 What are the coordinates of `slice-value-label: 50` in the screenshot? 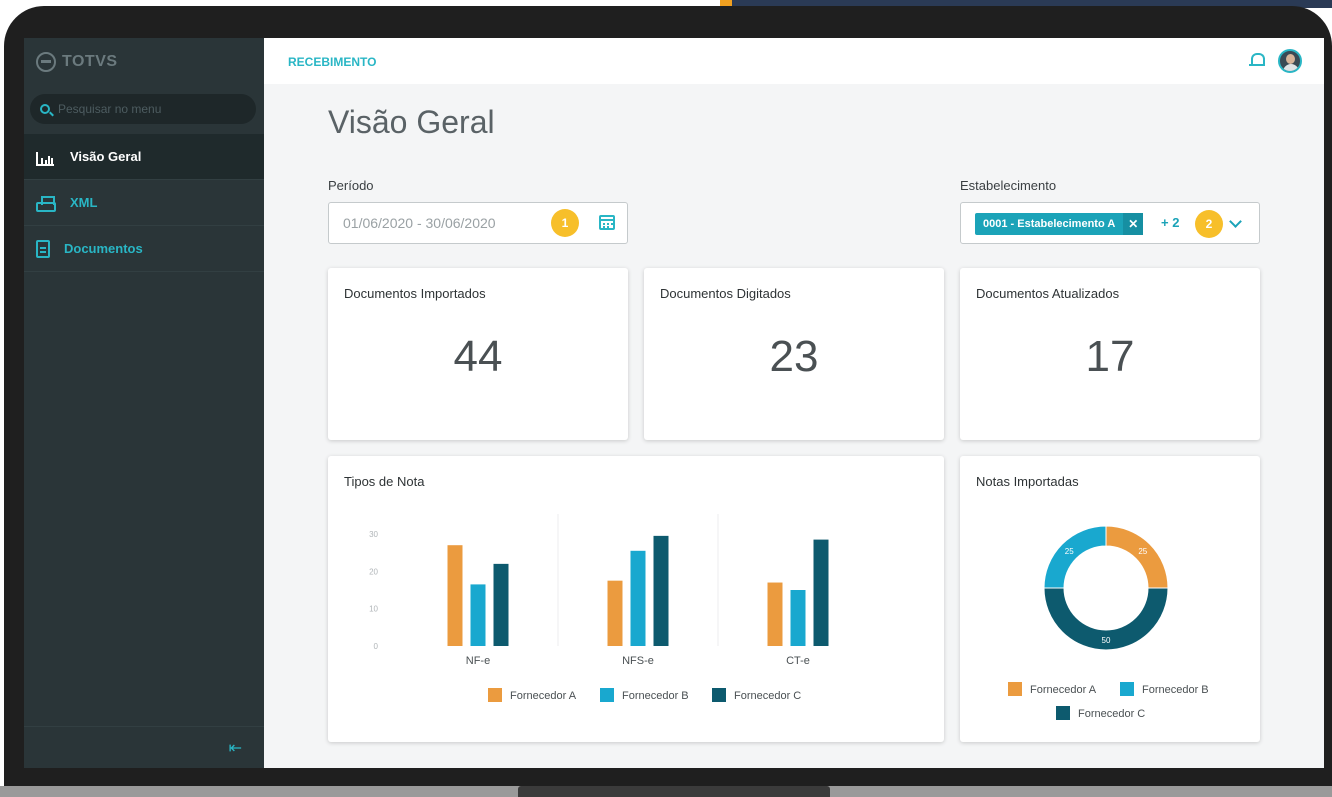 It's located at (1106, 640).